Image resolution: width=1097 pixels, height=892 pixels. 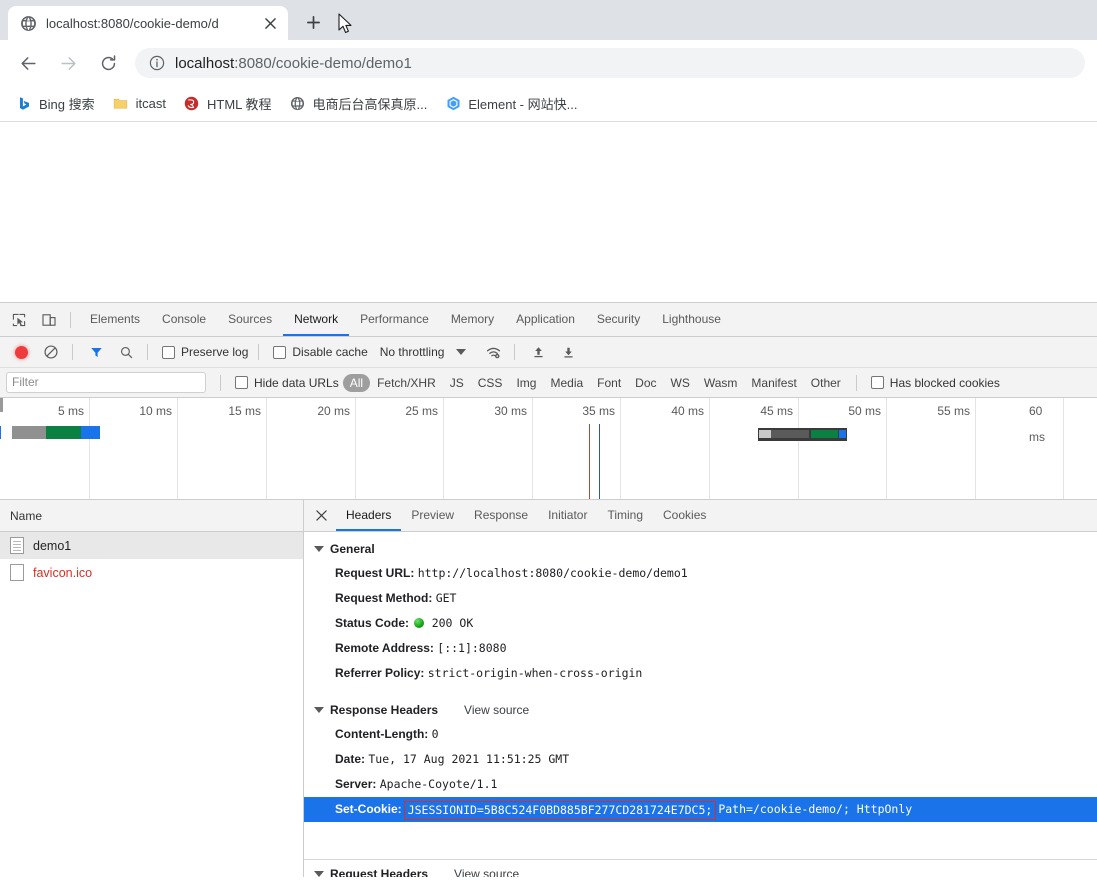 What do you see at coordinates (51, 352) in the screenshot?
I see `clear-icon` at bounding box center [51, 352].